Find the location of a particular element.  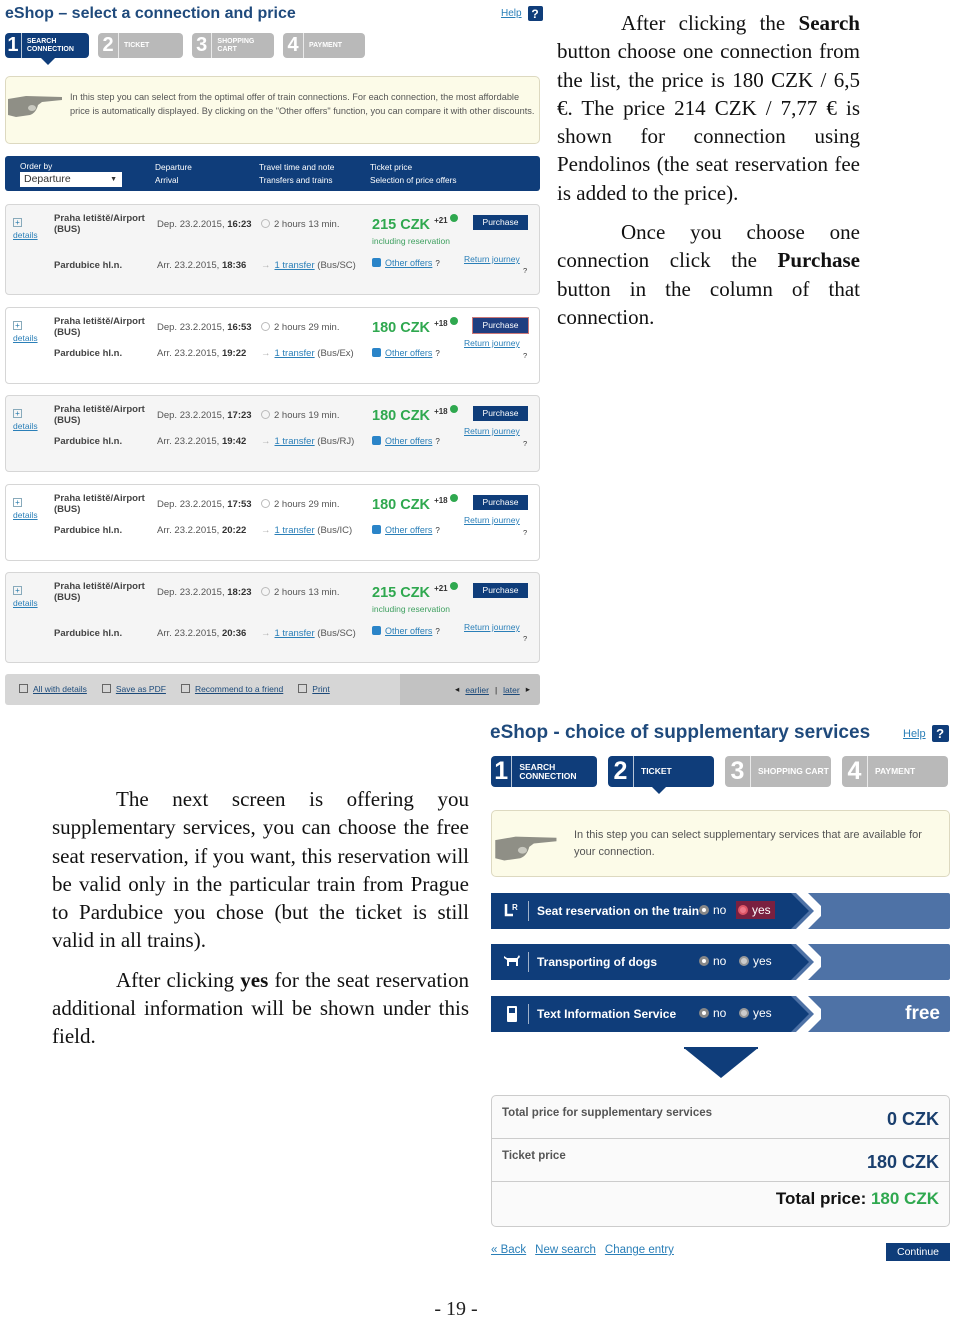

duration: 2 hours 13 min. is located at coordinates (300, 224).